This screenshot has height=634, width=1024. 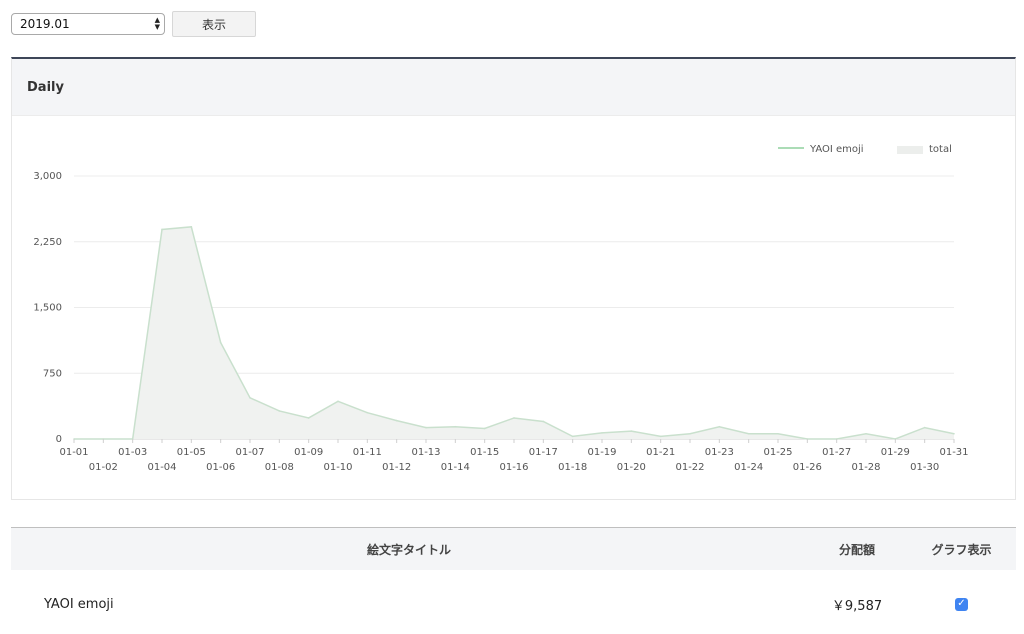 I want to click on y-tick-label: 3,000, so click(x=47, y=176).